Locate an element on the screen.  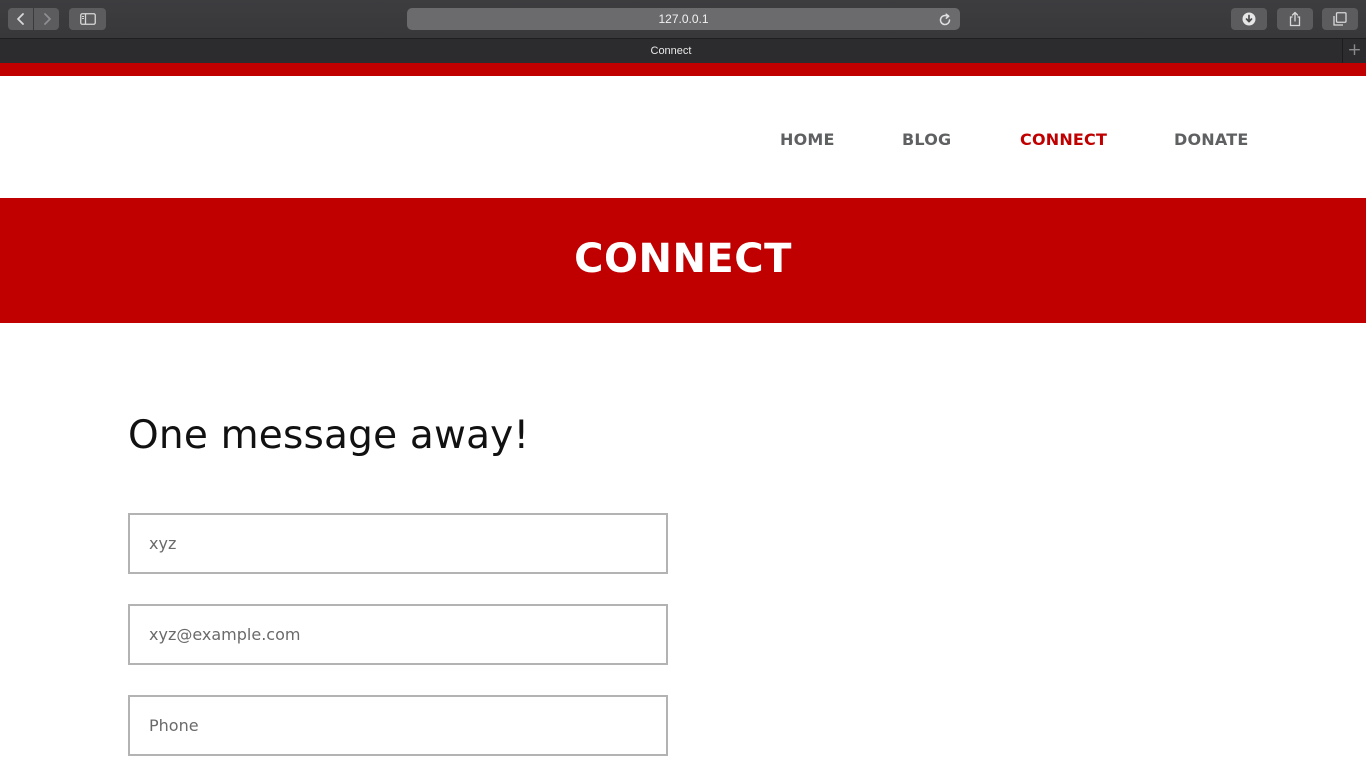
back-button is located at coordinates (20, 19).